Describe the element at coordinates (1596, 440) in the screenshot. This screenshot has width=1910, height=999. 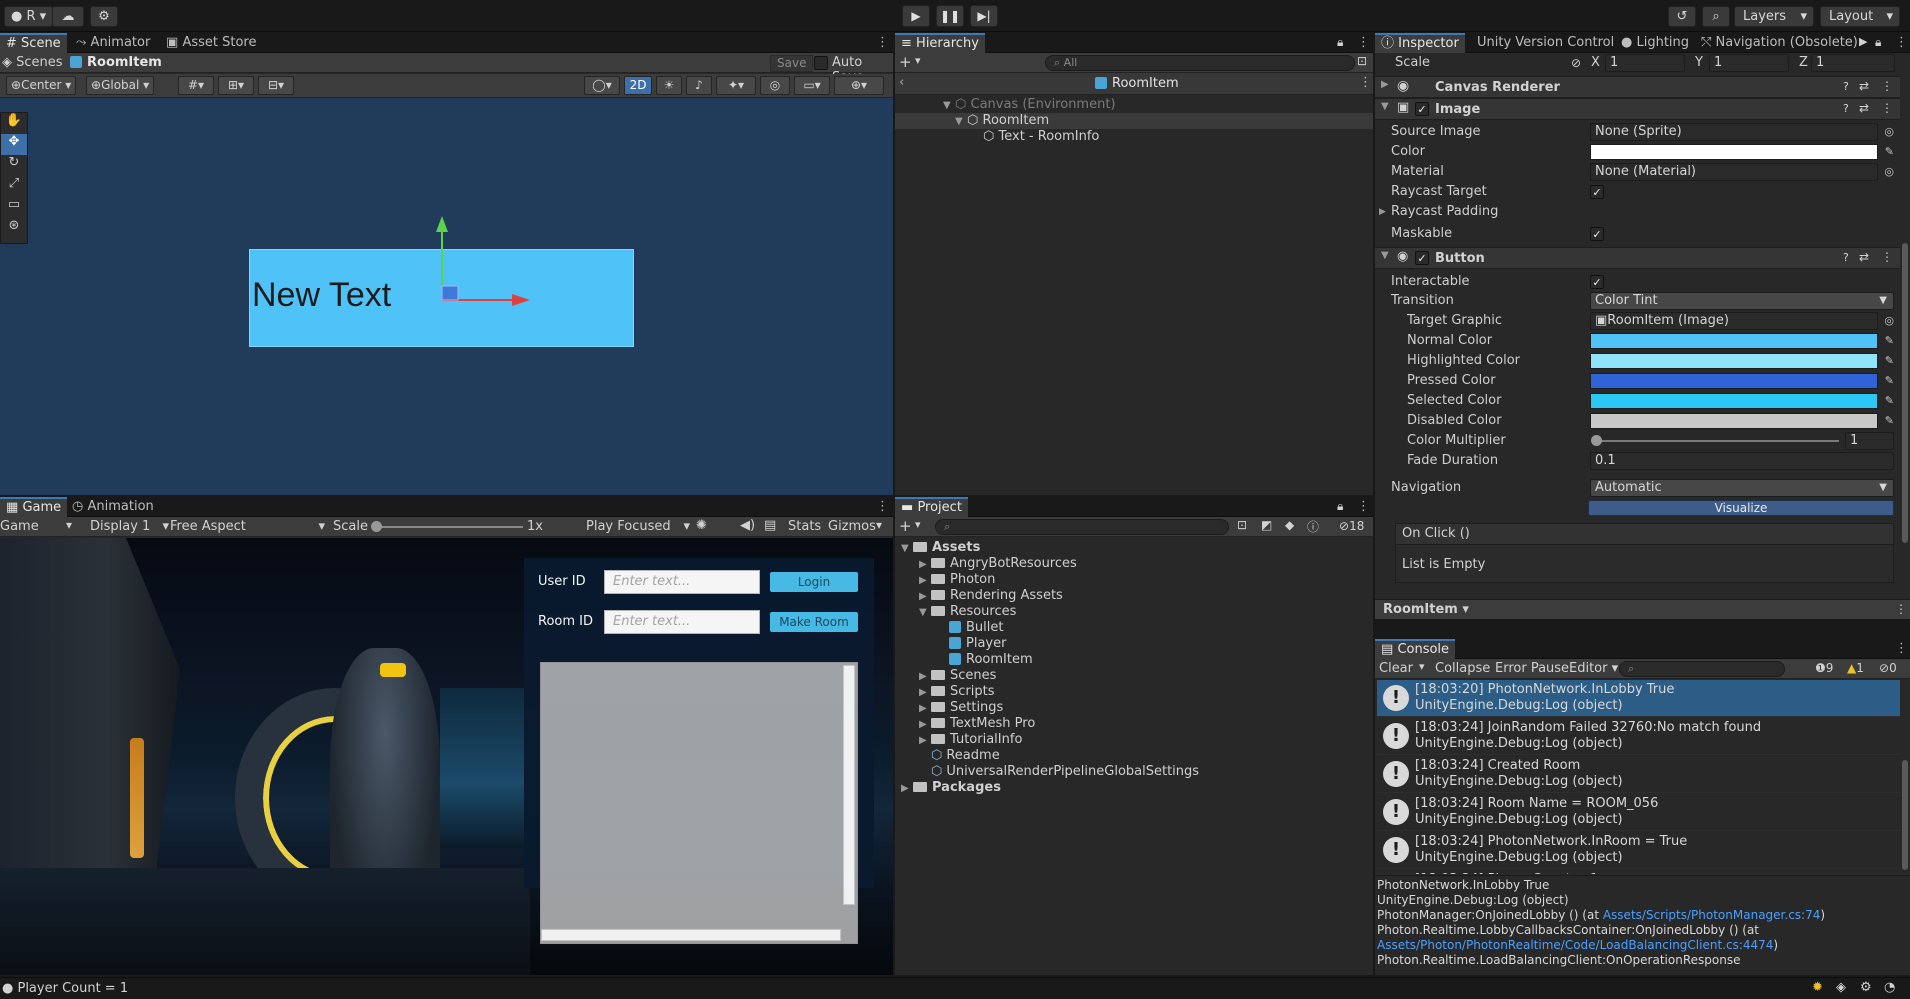
I see `multiplier-slider-thumb` at that location.